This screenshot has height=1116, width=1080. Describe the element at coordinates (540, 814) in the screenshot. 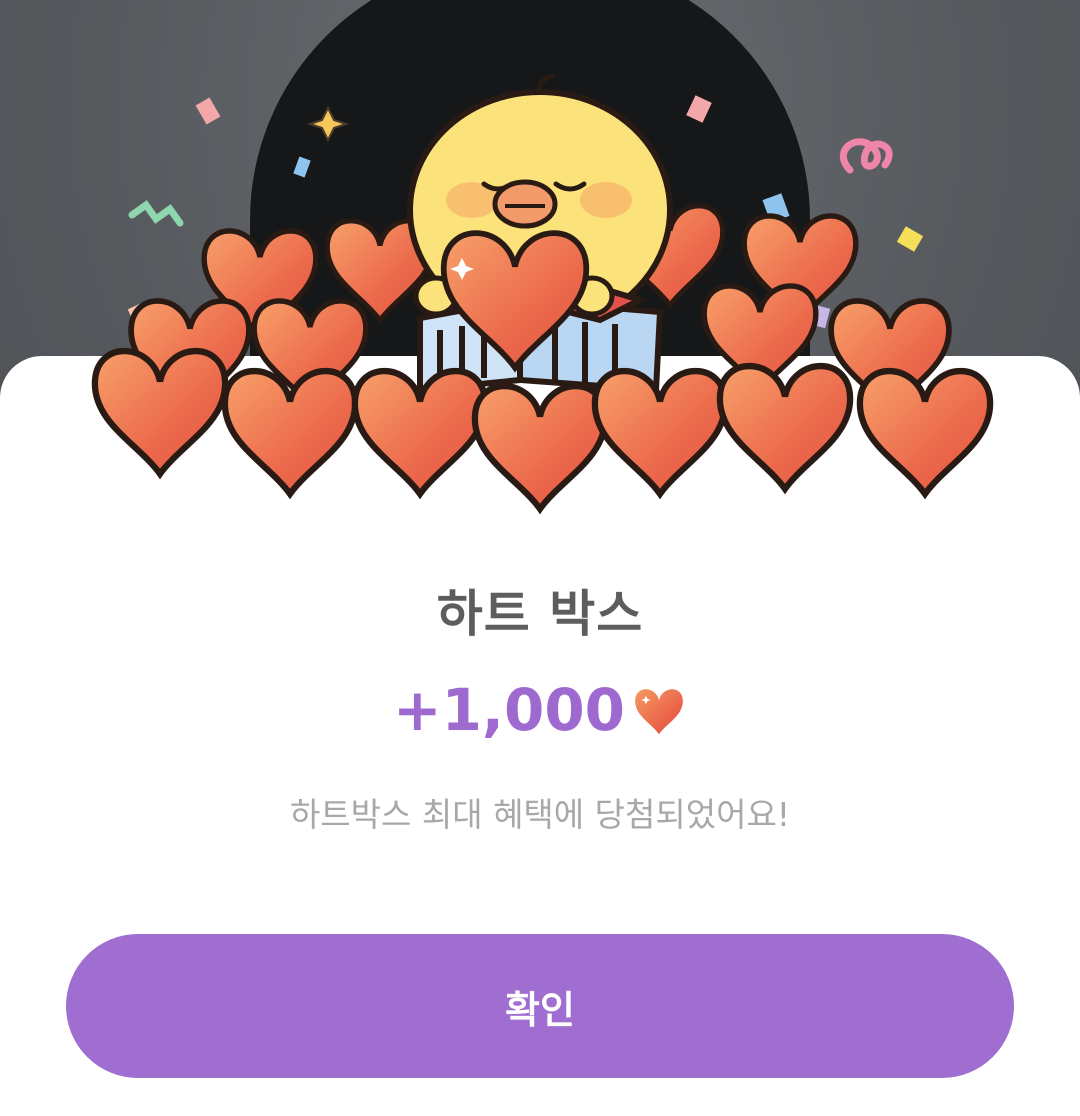

I see `reward-message: 하트박스 최대 혜택에 당첨되었어요!` at that location.